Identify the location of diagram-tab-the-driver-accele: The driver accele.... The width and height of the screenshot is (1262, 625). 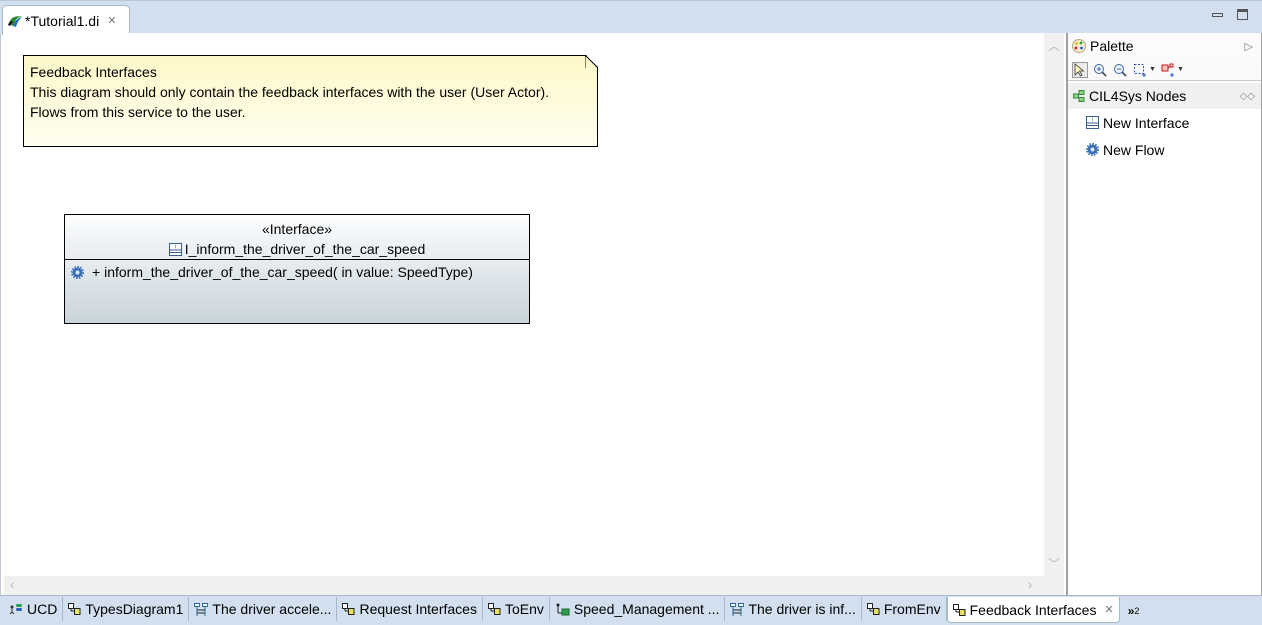
(263, 609).